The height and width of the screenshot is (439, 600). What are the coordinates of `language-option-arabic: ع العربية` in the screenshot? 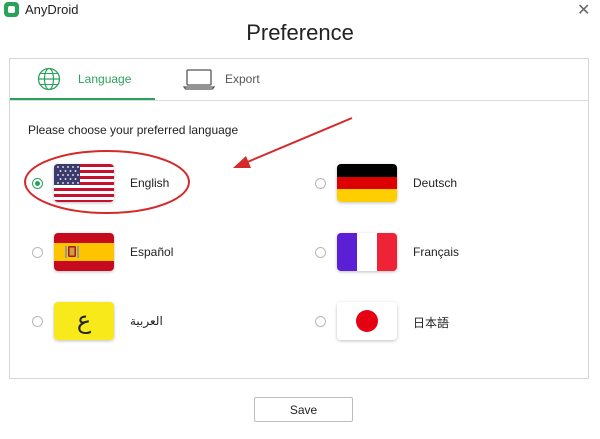 It's located at (132, 322).